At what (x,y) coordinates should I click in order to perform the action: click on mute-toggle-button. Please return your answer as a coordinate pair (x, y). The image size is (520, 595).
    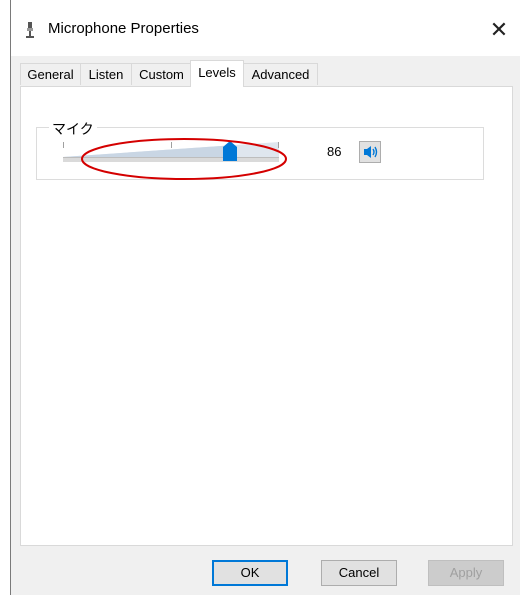
    Looking at the image, I should click on (370, 152).